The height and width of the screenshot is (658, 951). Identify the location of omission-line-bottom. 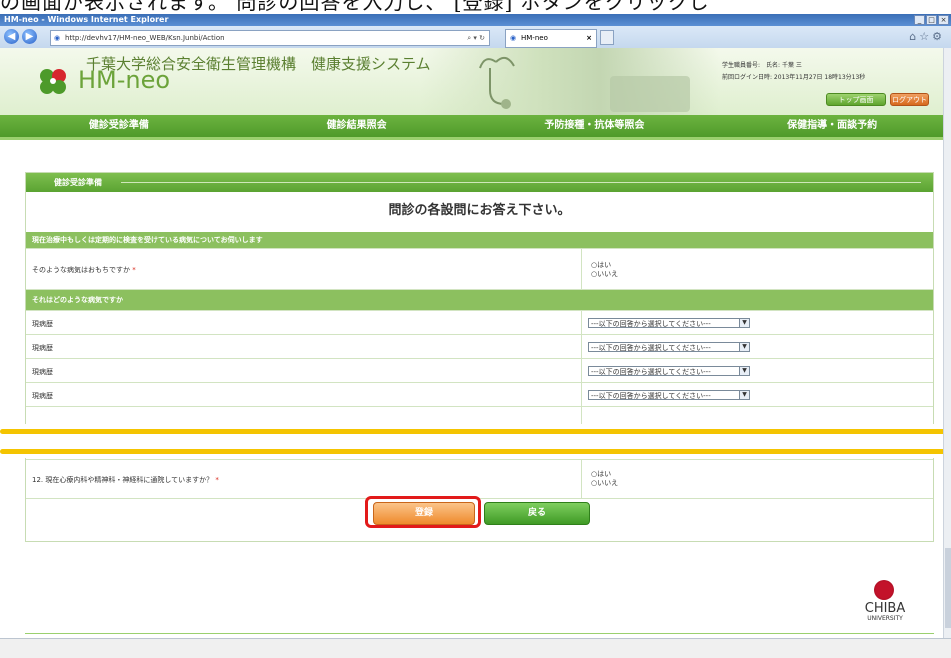
(475, 451).